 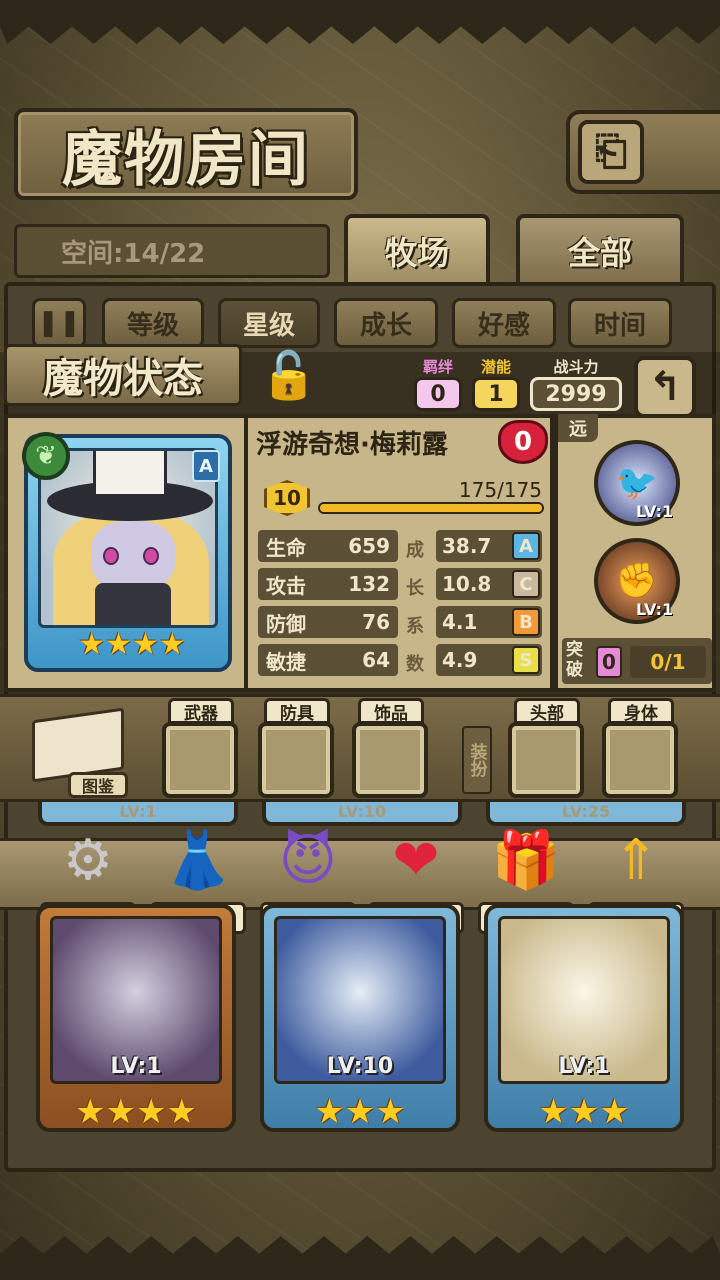 I want to click on sort-favor-button: 好感, so click(x=504, y=323).